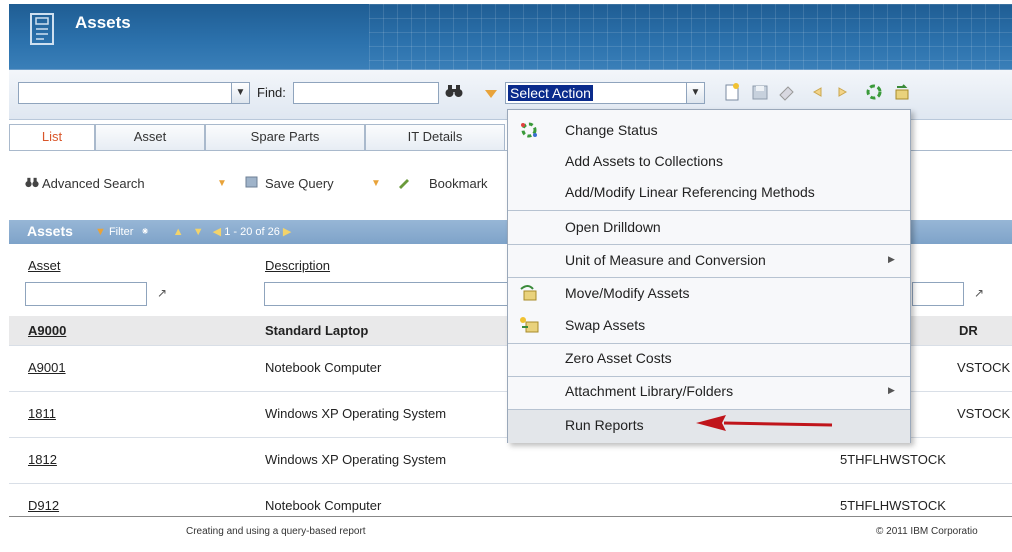 The width and height of the screenshot is (1012, 552). I want to click on column-header-description: Description, so click(297, 265).